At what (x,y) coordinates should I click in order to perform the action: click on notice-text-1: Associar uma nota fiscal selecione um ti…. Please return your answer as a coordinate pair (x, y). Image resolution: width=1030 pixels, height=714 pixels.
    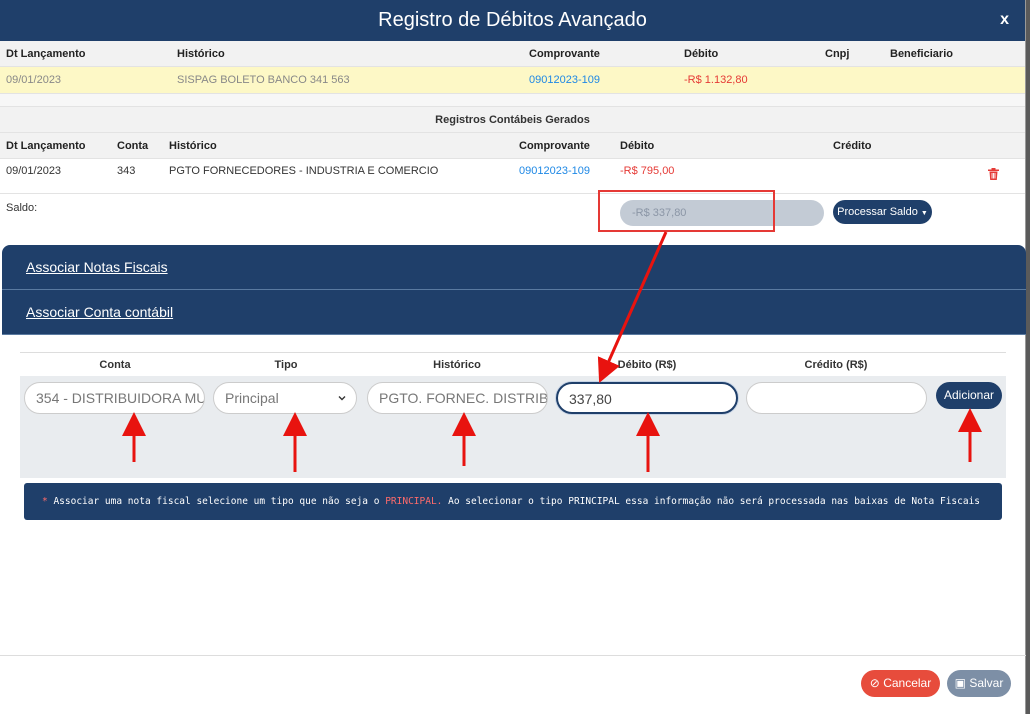
    Looking at the image, I should click on (216, 501).